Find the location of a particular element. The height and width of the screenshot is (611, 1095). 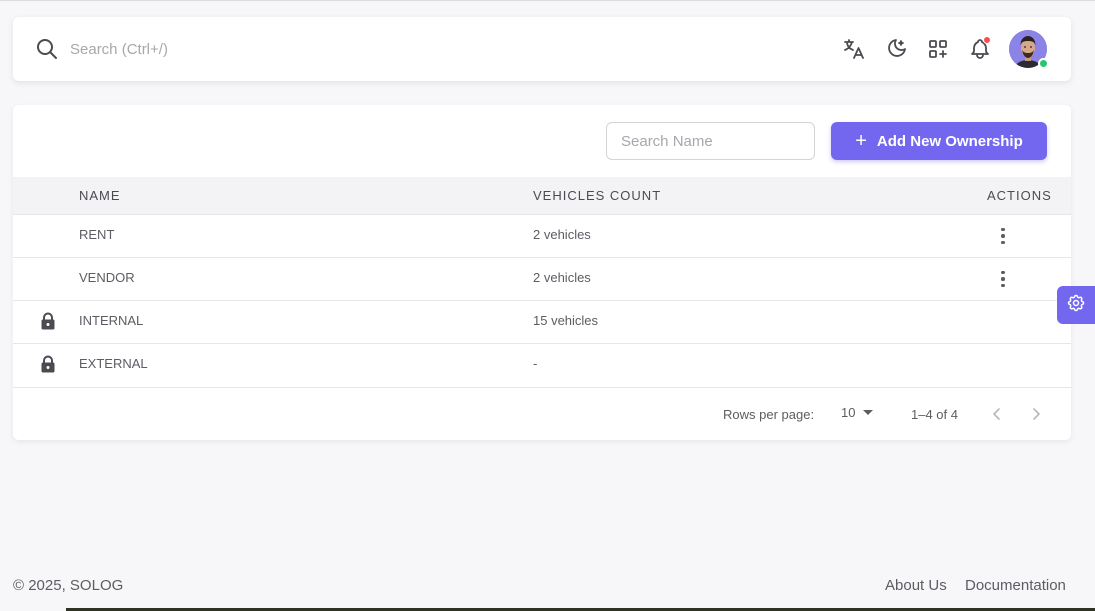

rows-per-page-label: Rows per page: is located at coordinates (769, 414).